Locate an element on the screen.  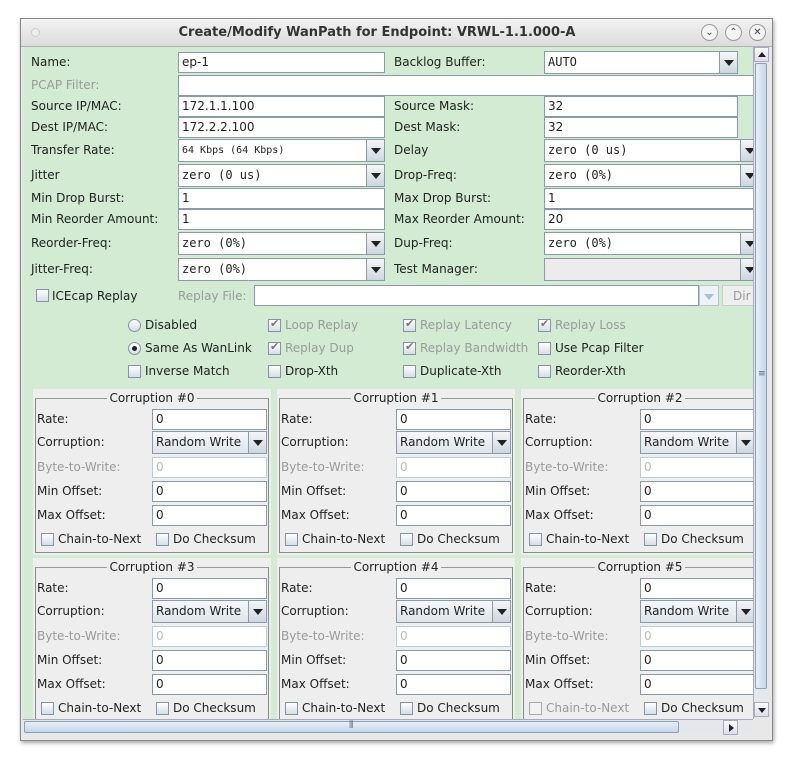
dest-mask-input: 32 is located at coordinates (641, 127).